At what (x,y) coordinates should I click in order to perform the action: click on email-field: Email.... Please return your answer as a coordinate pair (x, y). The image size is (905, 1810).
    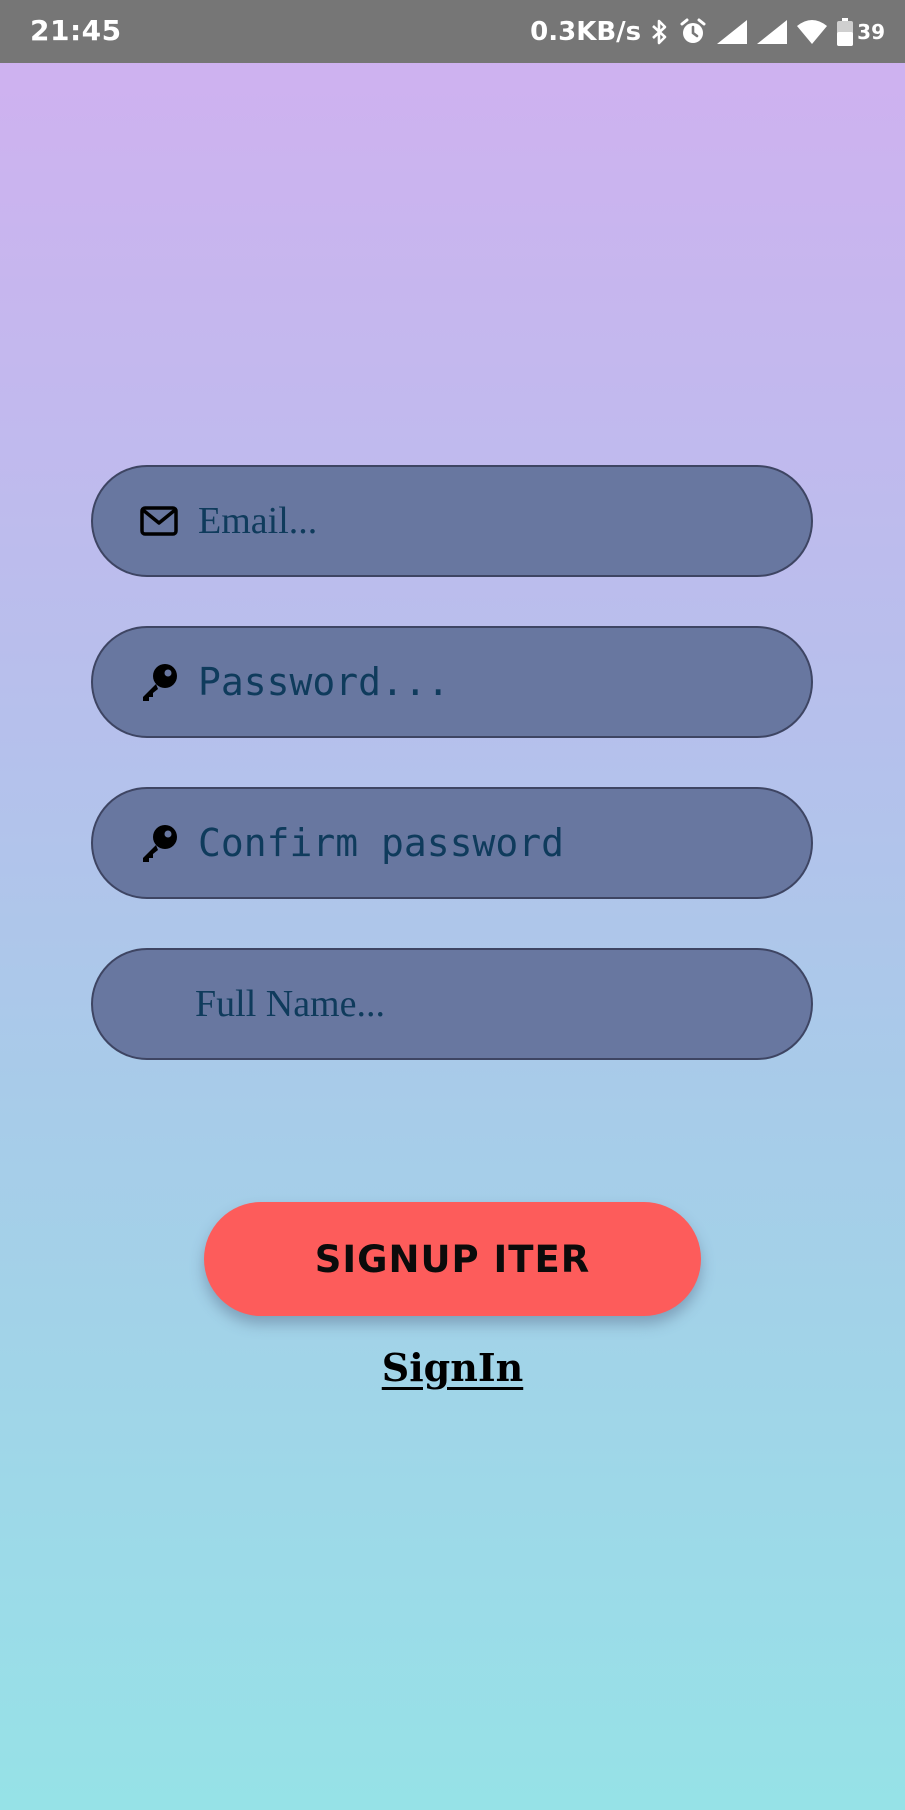
    Looking at the image, I should click on (452, 521).